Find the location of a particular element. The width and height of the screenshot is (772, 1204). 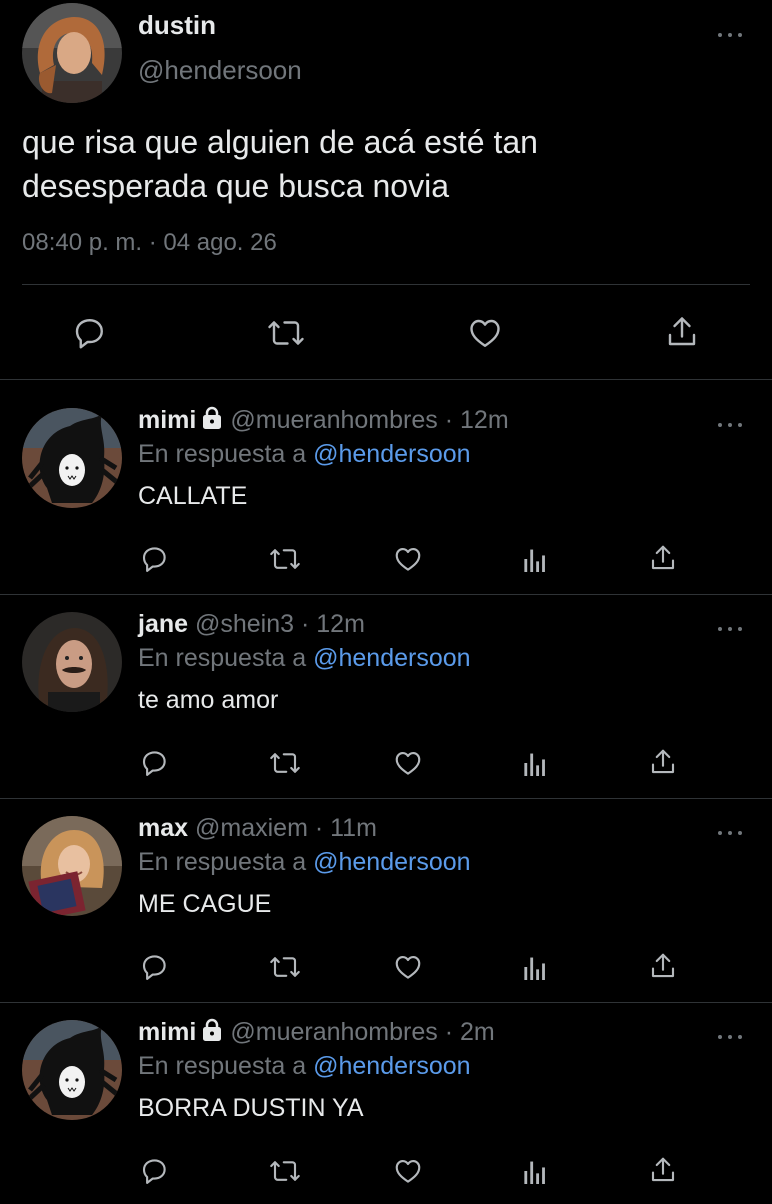

reply-header: max @maxiem · 11m is located at coordinates (257, 828).